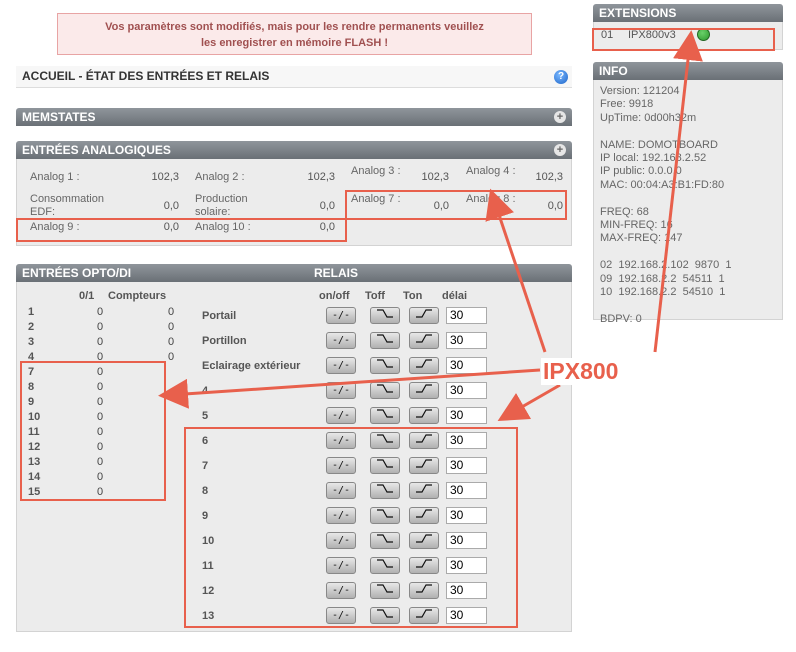 Image resolution: width=796 pixels, height=652 pixels. What do you see at coordinates (349, 388) in the screenshot?
I see `arrow-to-opto` at bounding box center [349, 388].